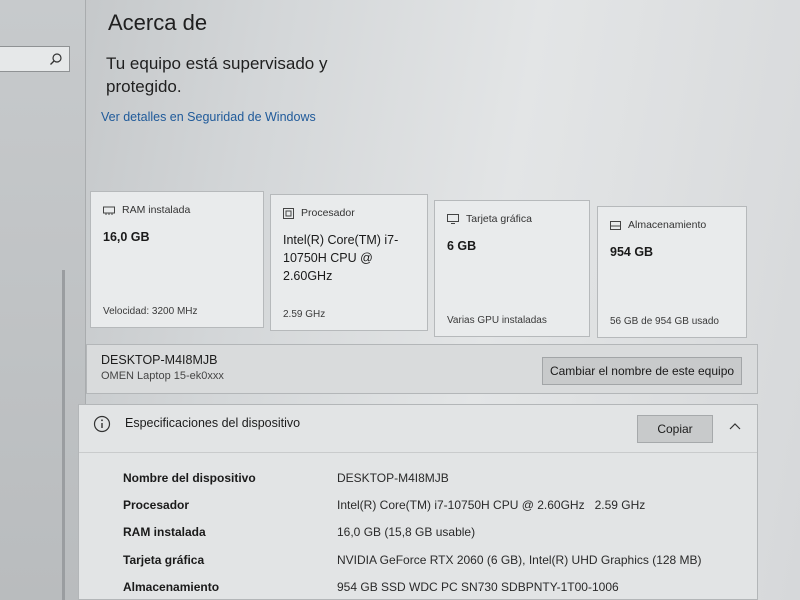 The image size is (800, 600). What do you see at coordinates (43, 300) in the screenshot?
I see `navigation-pane` at bounding box center [43, 300].